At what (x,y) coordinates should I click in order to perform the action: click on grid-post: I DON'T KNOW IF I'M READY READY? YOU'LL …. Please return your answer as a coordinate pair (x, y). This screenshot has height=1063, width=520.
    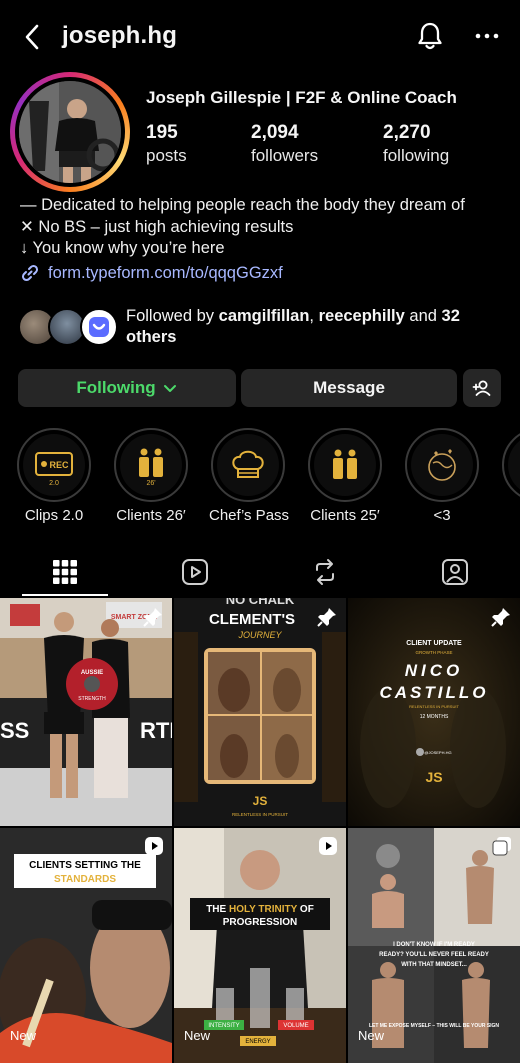
    Looking at the image, I should click on (434, 945).